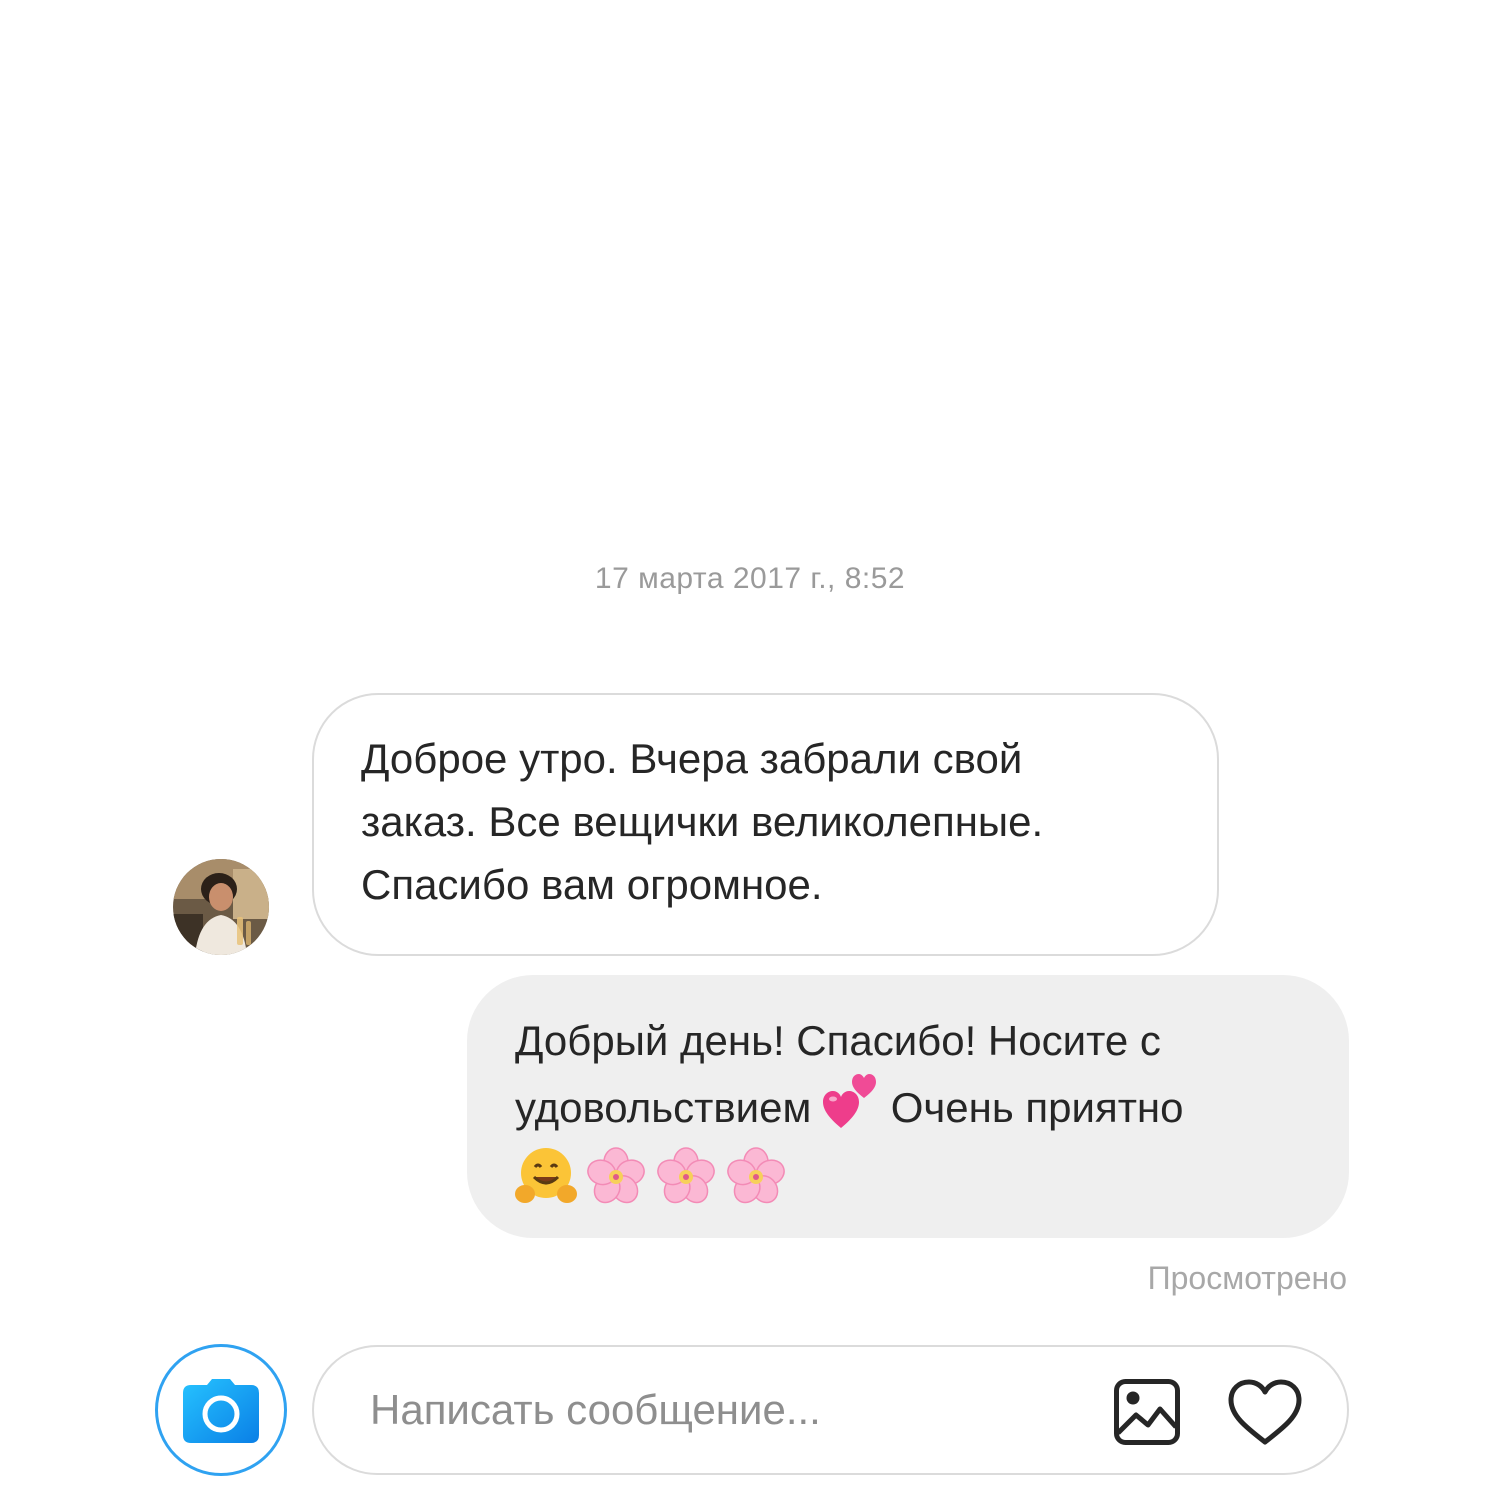  I want to click on heart-icon, so click(1265, 1412).